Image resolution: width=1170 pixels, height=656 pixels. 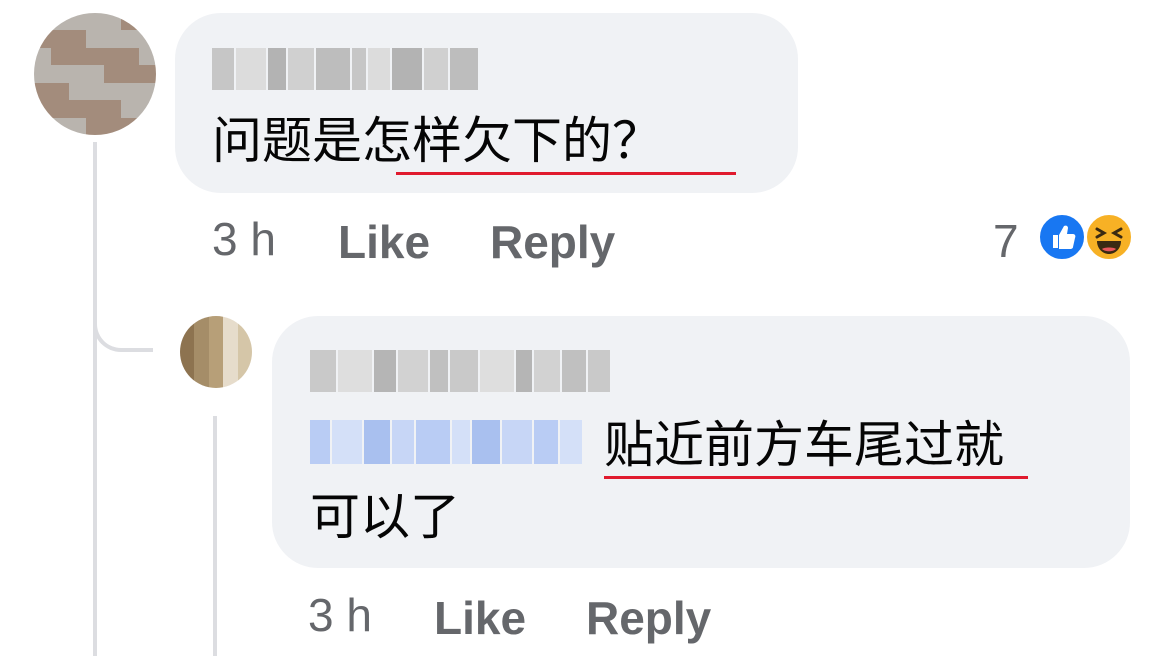 I want to click on reply-text-line2: 可以了, so click(x=385, y=517).